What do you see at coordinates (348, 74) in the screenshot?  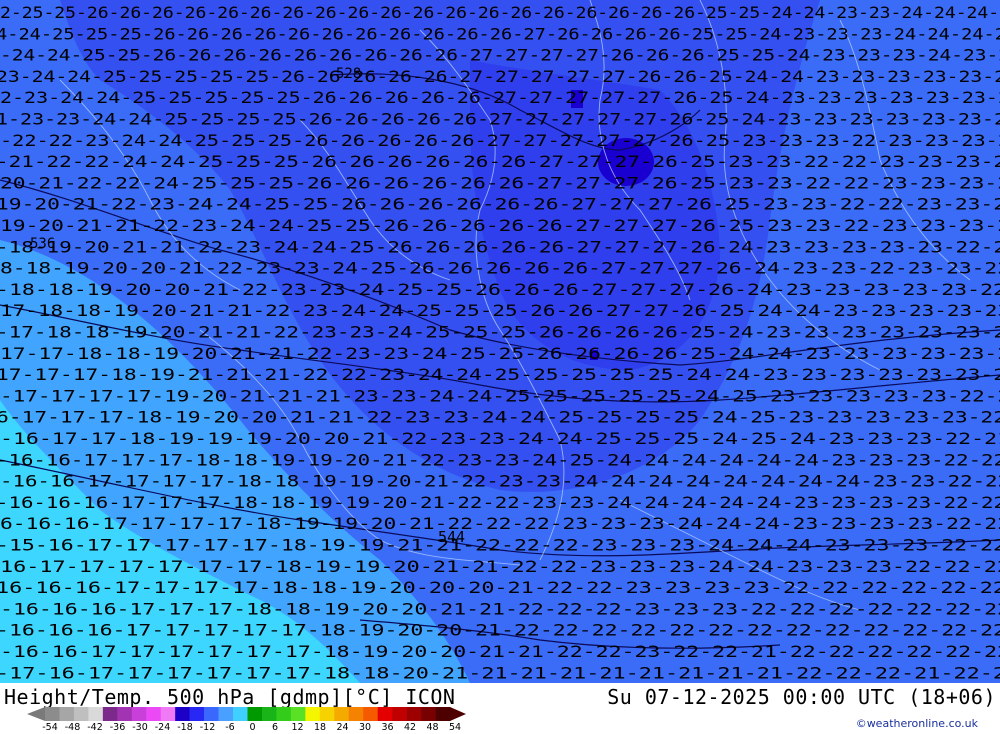 I see `place-marker-1: 528` at bounding box center [348, 74].